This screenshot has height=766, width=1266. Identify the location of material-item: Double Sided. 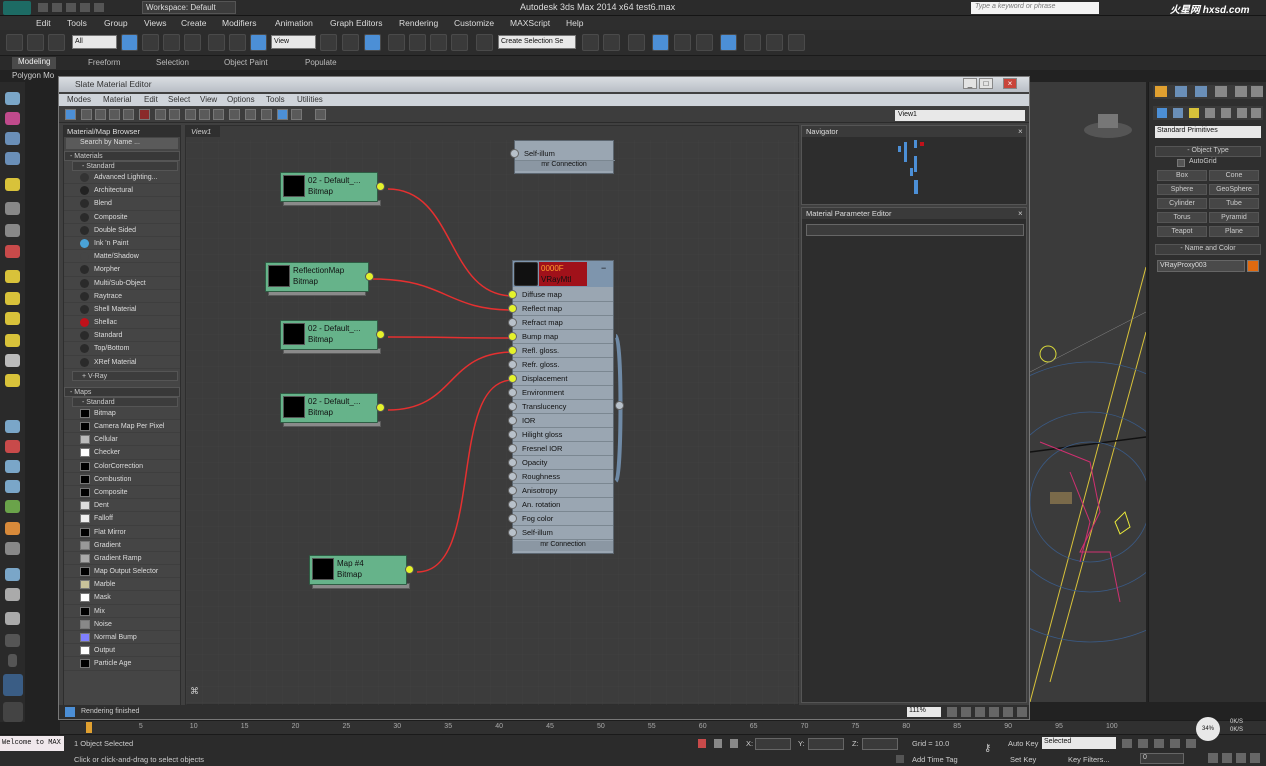
(122, 230).